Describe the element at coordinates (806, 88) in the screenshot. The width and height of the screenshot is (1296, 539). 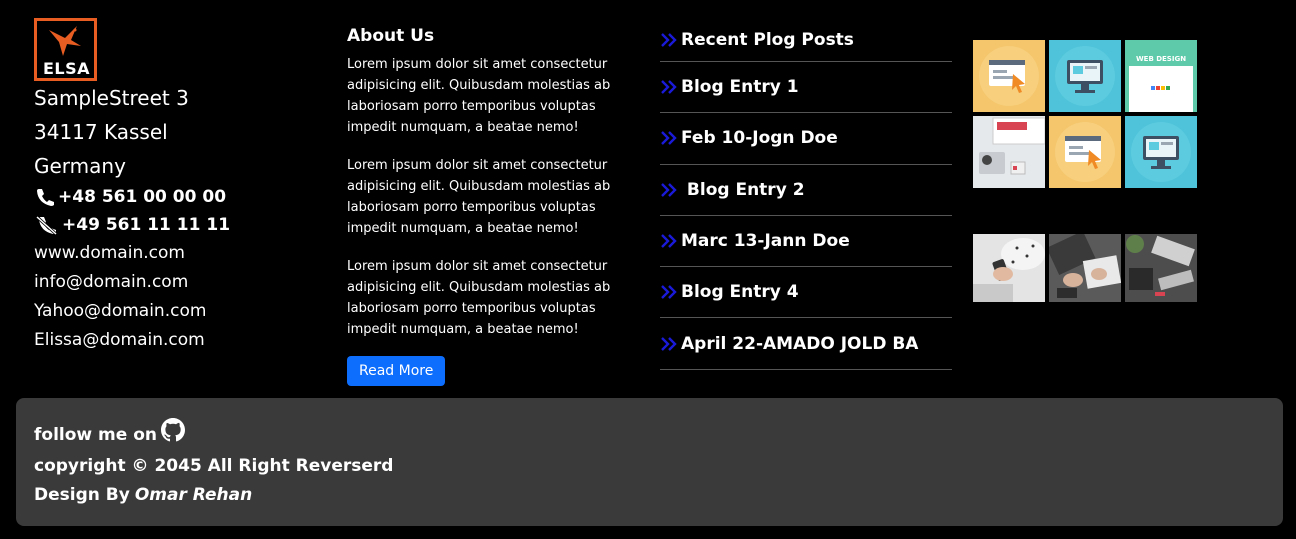
I see `post-item: Blog Entry 1` at that location.